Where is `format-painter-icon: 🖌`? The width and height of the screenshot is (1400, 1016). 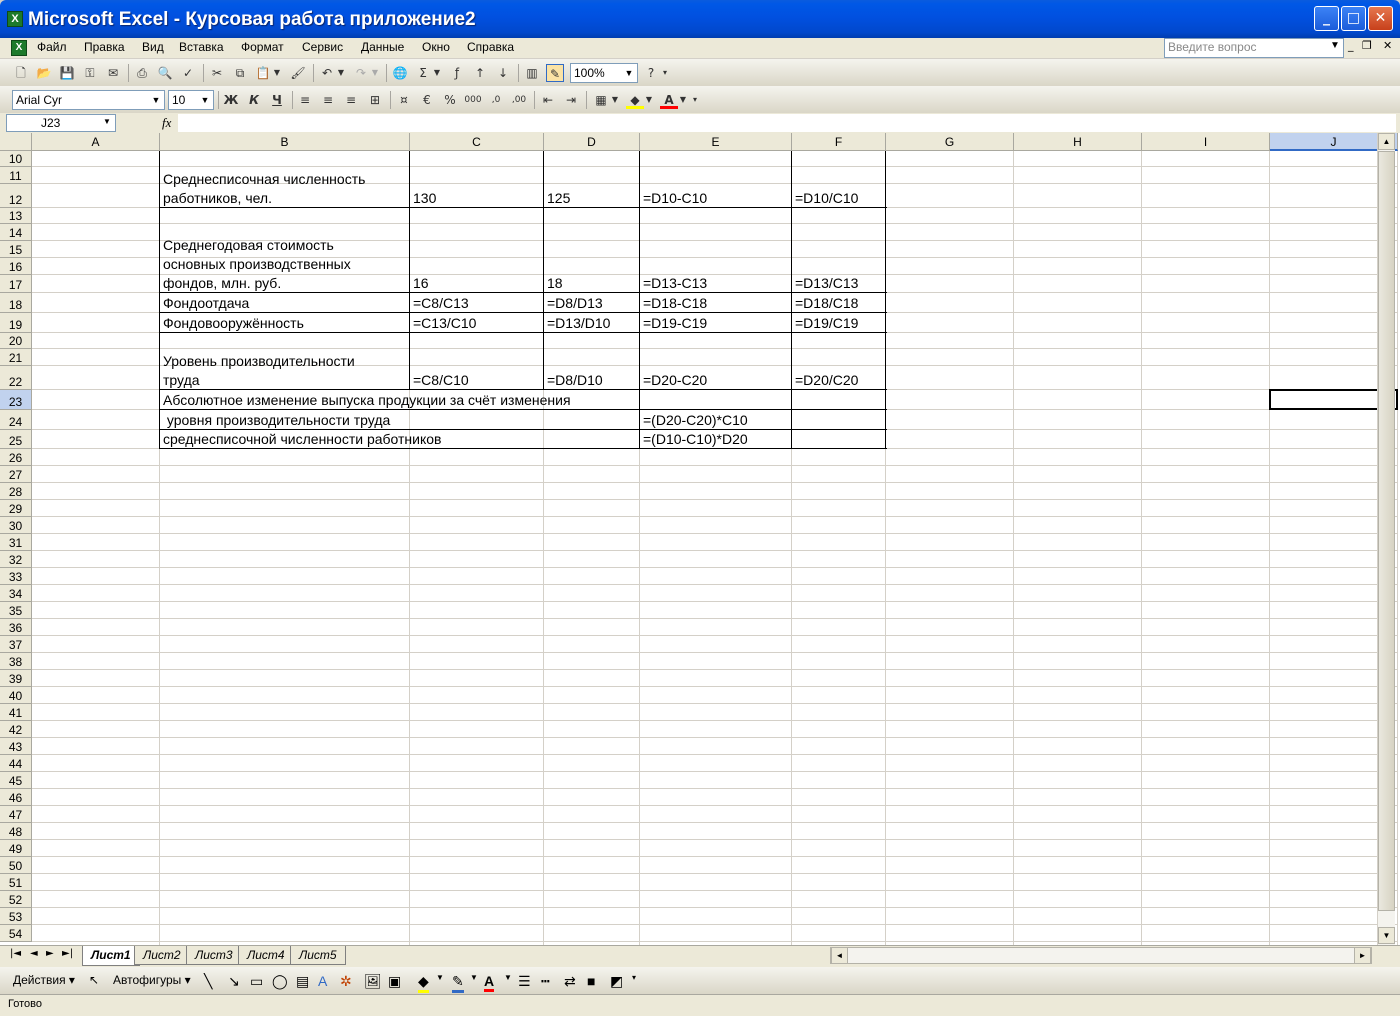
format-painter-icon: 🖌 is located at coordinates (298, 73).